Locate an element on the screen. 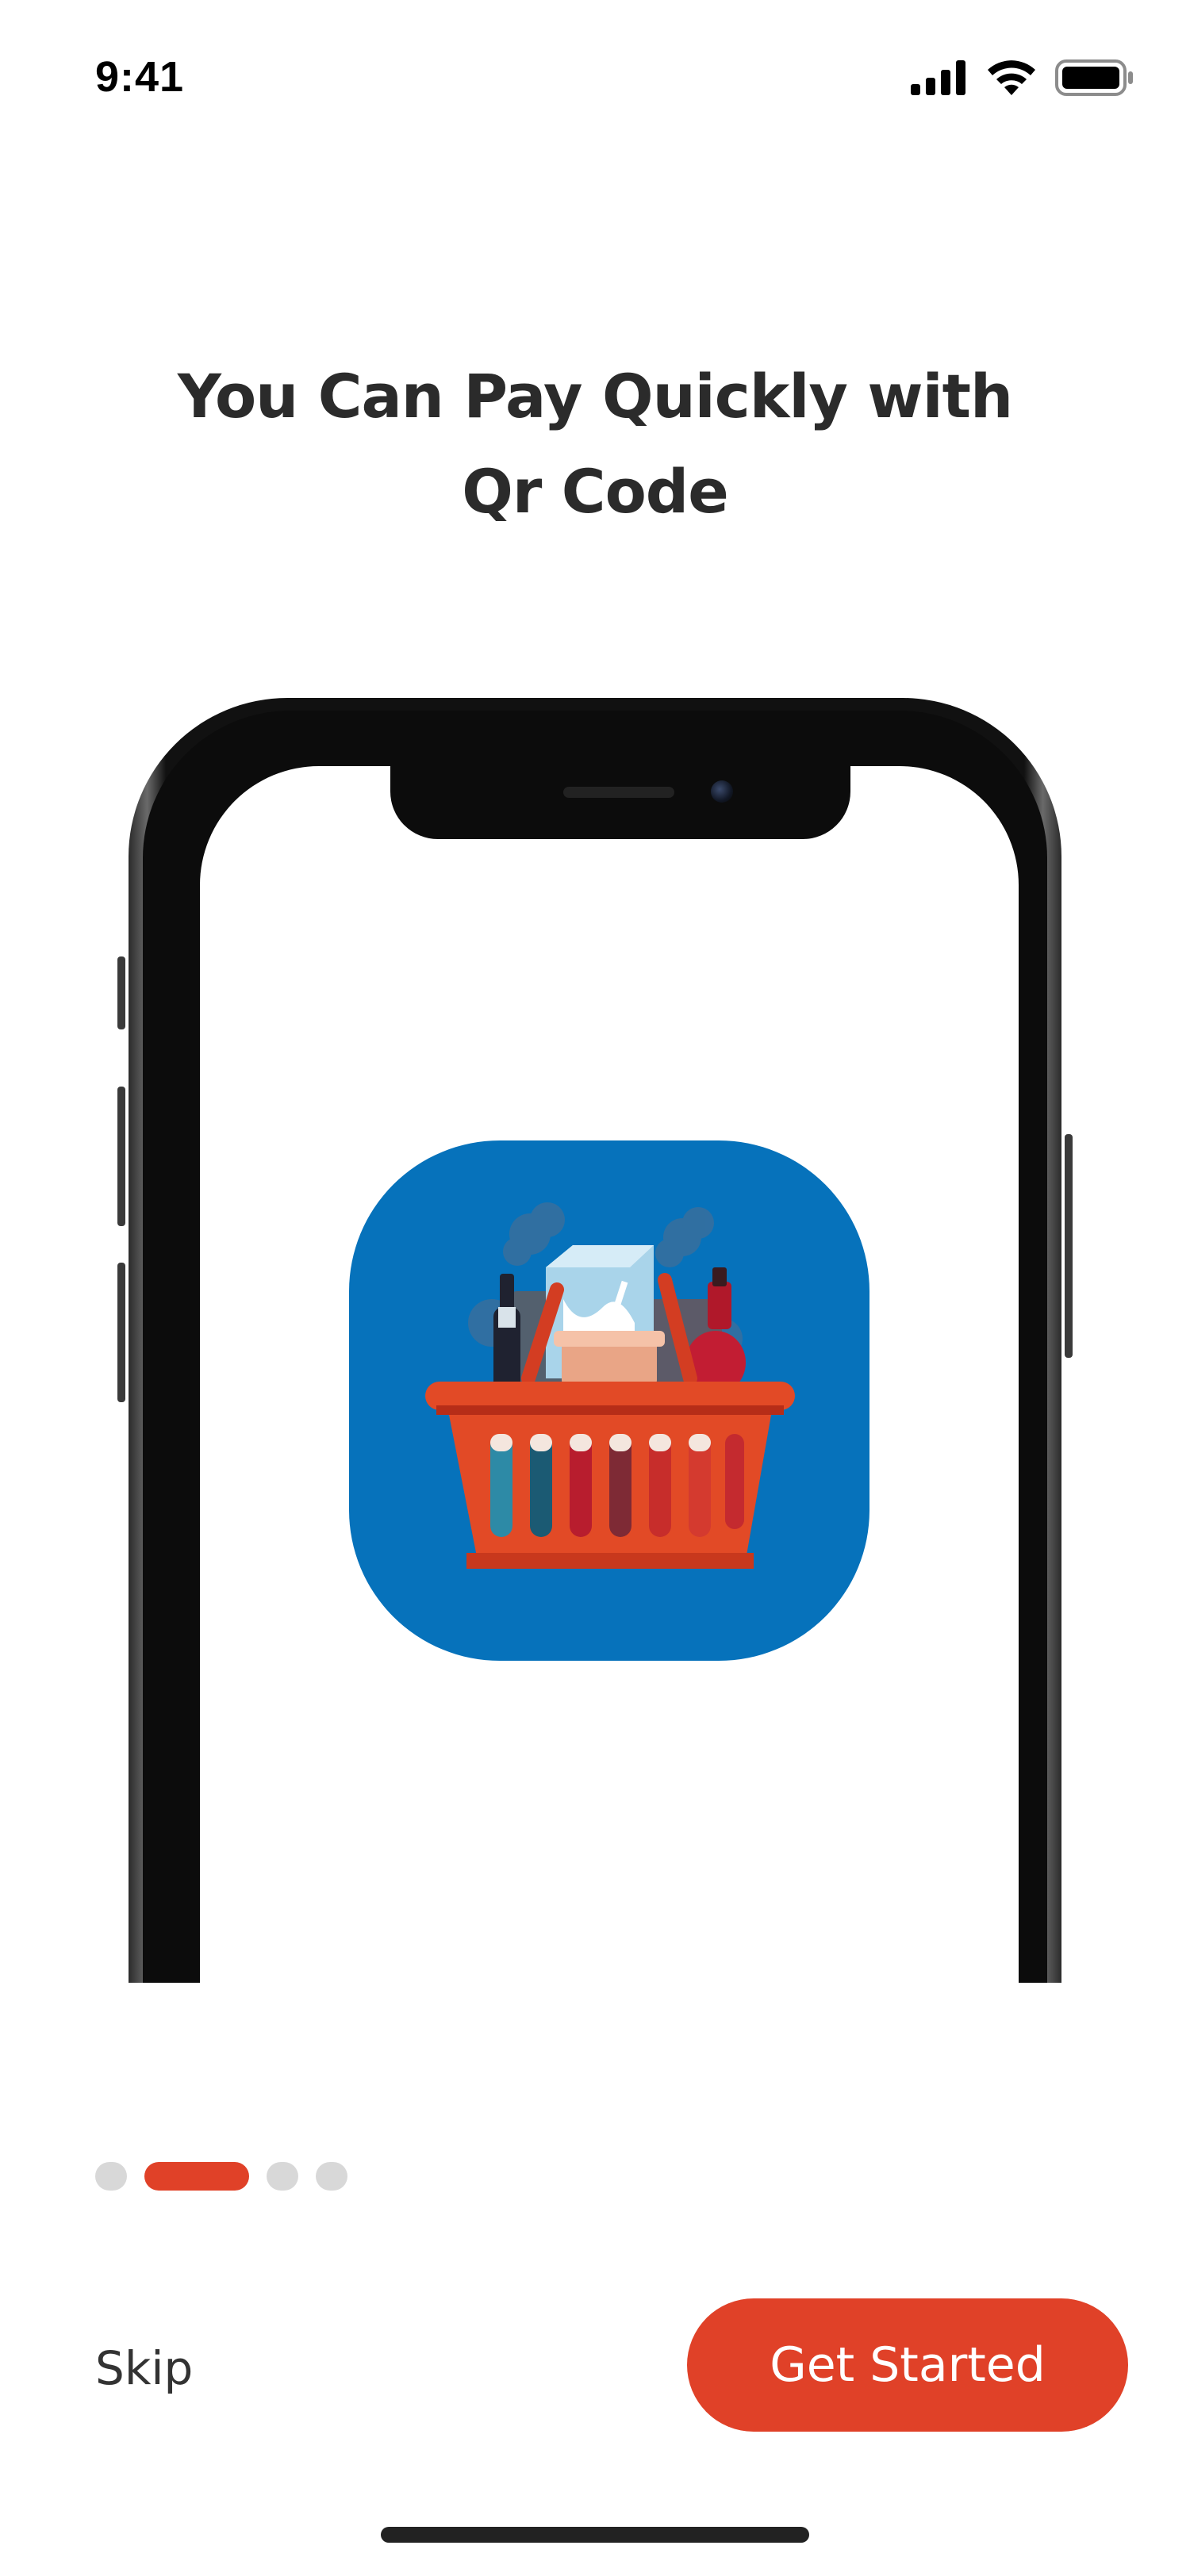  status-icons is located at coordinates (1022, 79).